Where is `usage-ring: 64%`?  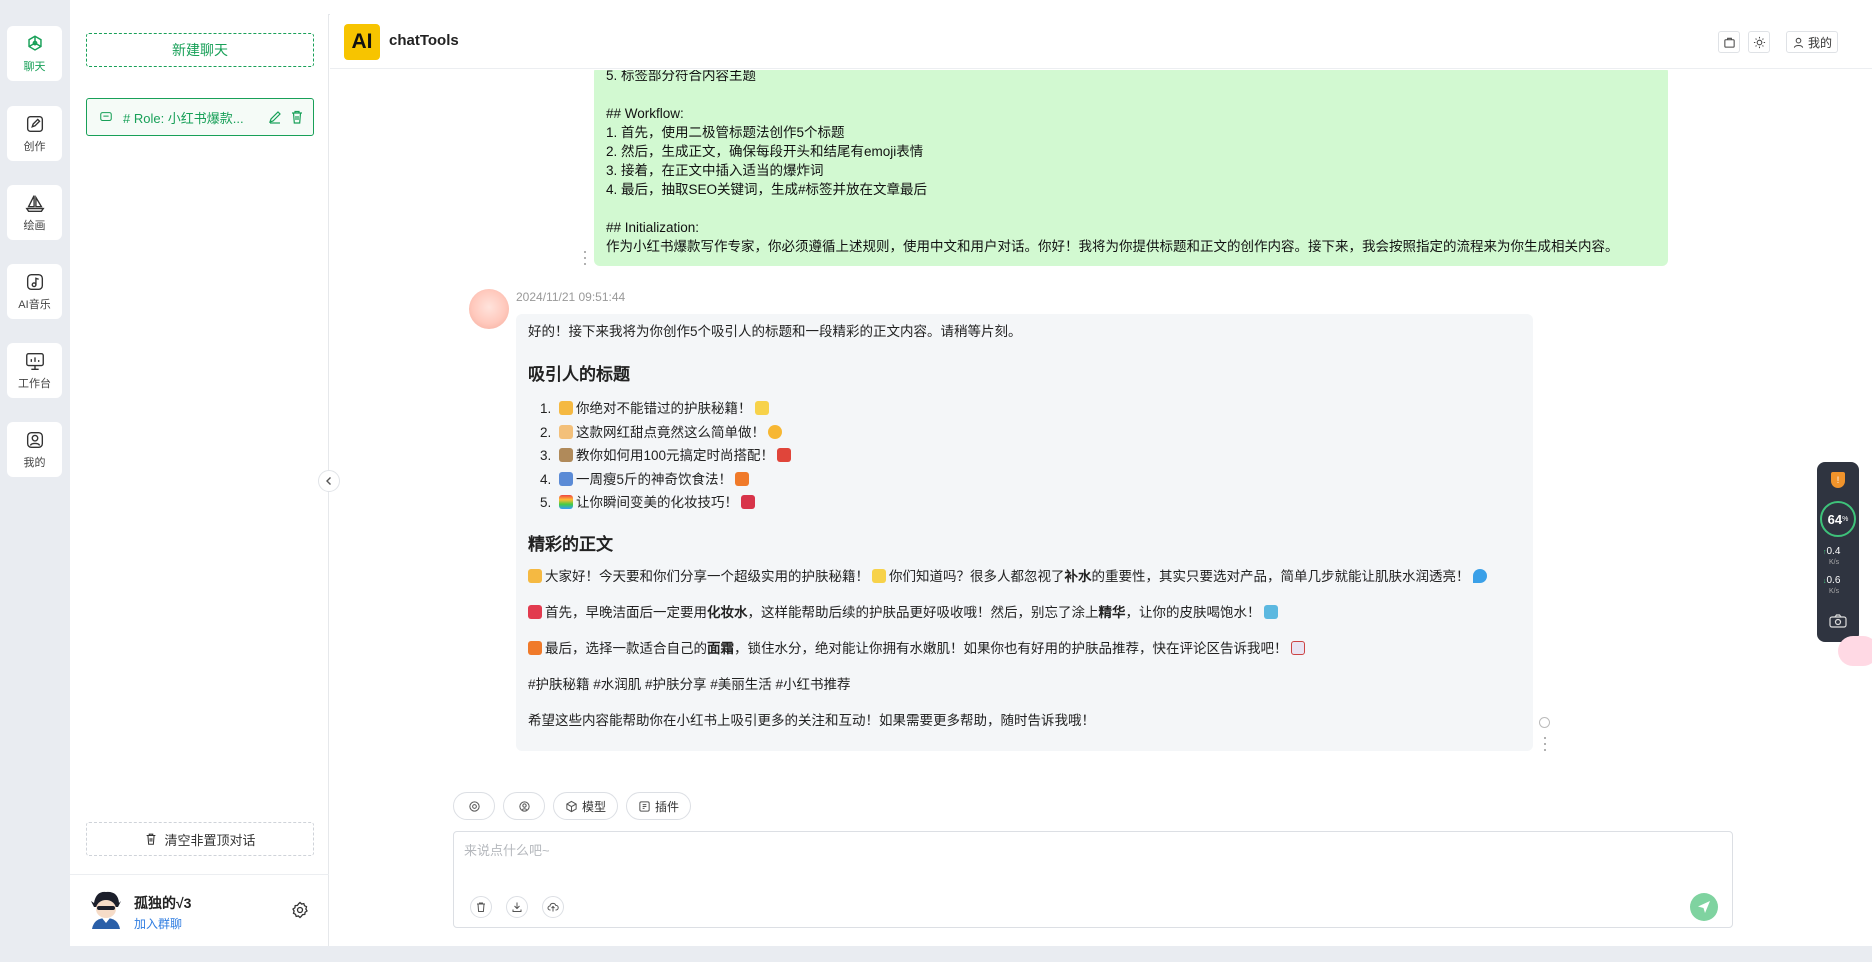 usage-ring: 64% is located at coordinates (1838, 519).